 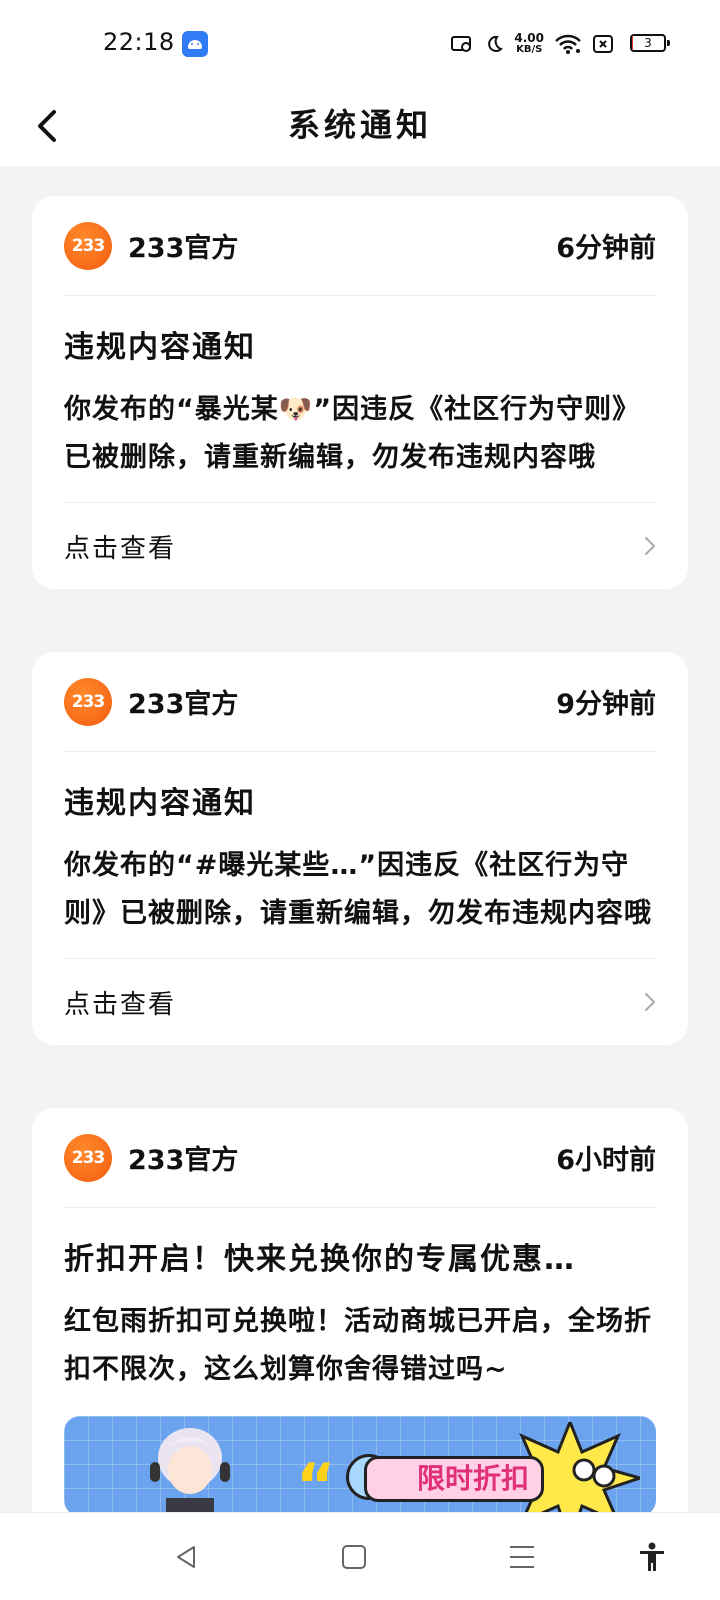 What do you see at coordinates (360, 44) in the screenshot?
I see `status-bar: 22:18 4.00 KB/S 3` at bounding box center [360, 44].